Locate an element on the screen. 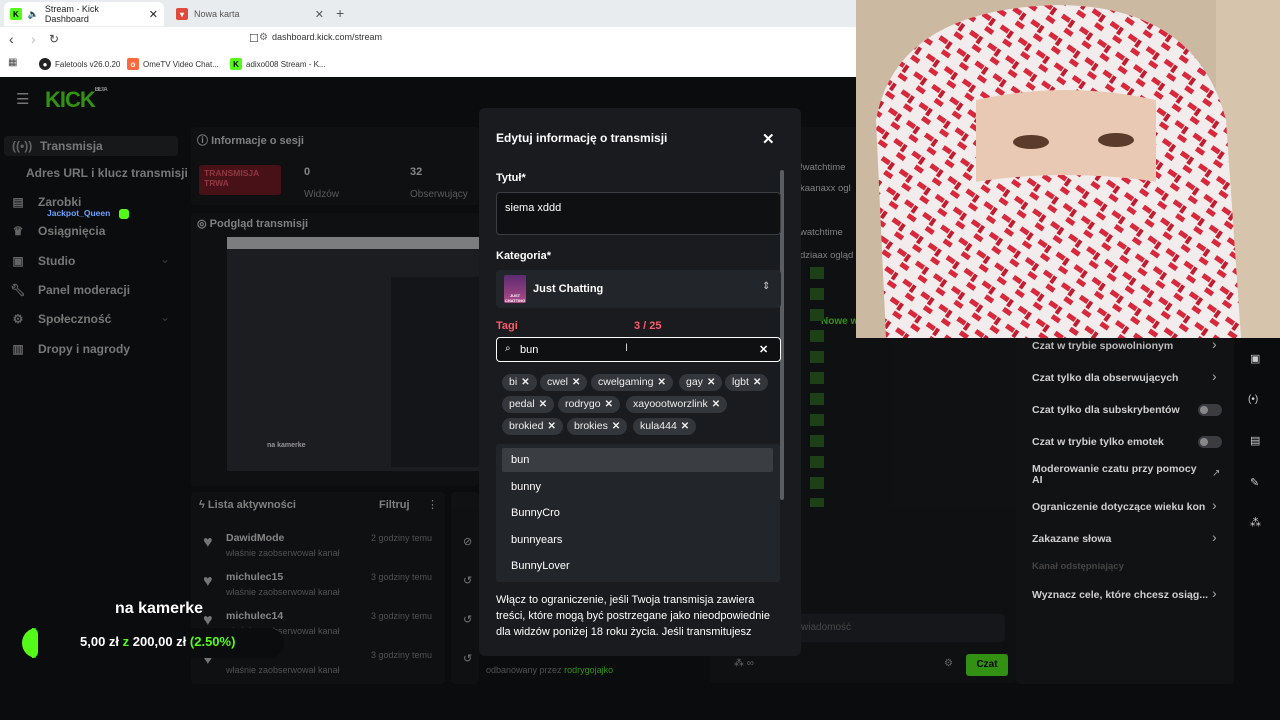  sidebar-item-studio: ▣ Studio is located at coordinates (42, 261).